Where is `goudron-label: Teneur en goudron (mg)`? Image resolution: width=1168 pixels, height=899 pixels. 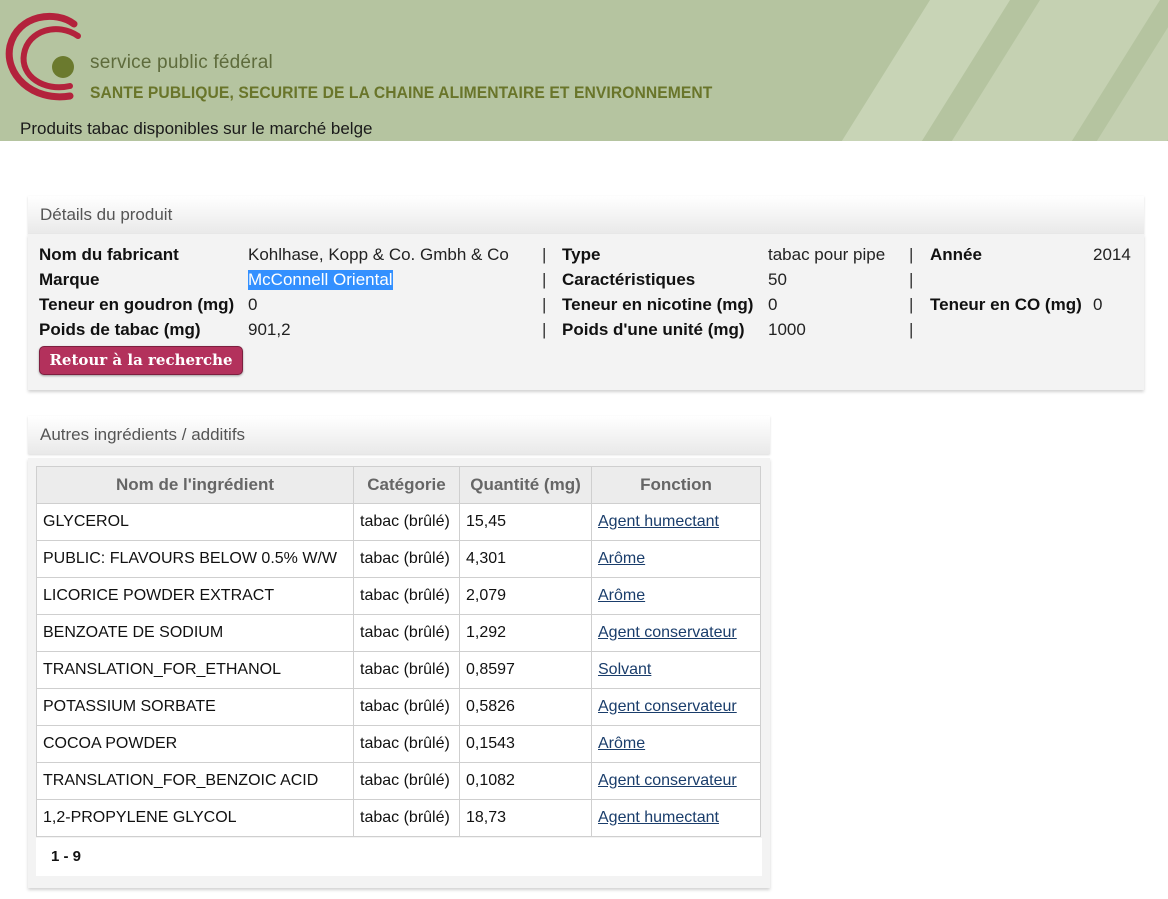
goudron-label: Teneur en goudron (mg) is located at coordinates (137, 304).